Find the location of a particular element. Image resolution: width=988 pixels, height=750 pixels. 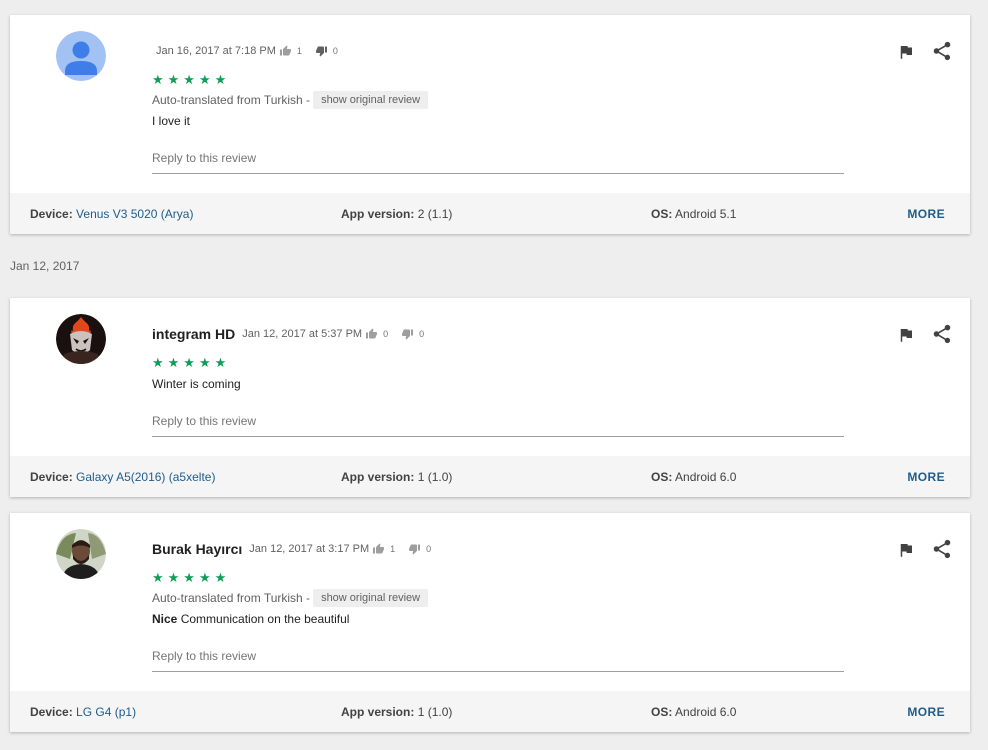

device-info: Device: Galaxy A5(2016) (a5xelte) is located at coordinates (122, 477).